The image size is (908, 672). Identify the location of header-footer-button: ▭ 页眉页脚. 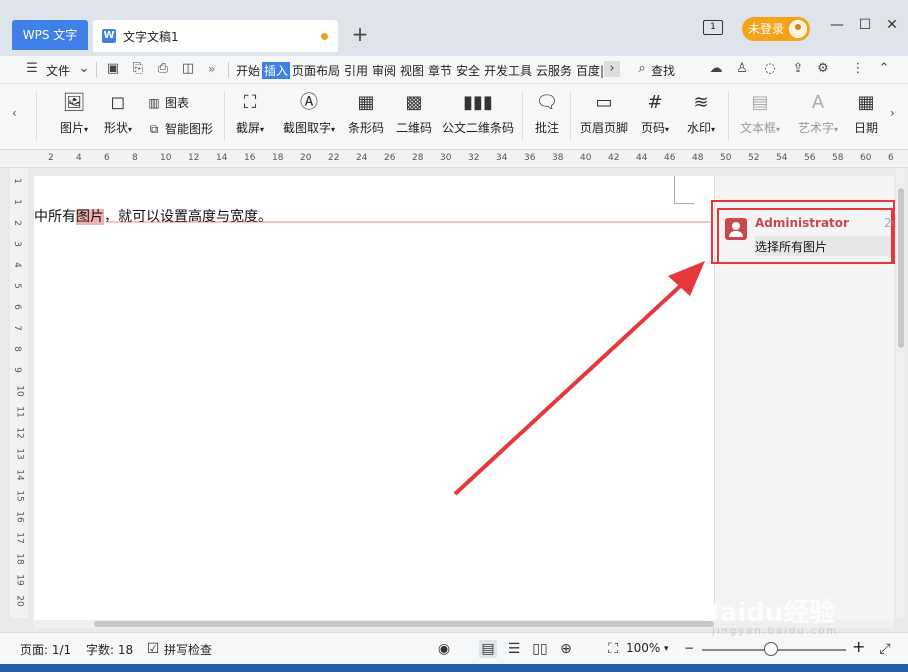
(604, 114).